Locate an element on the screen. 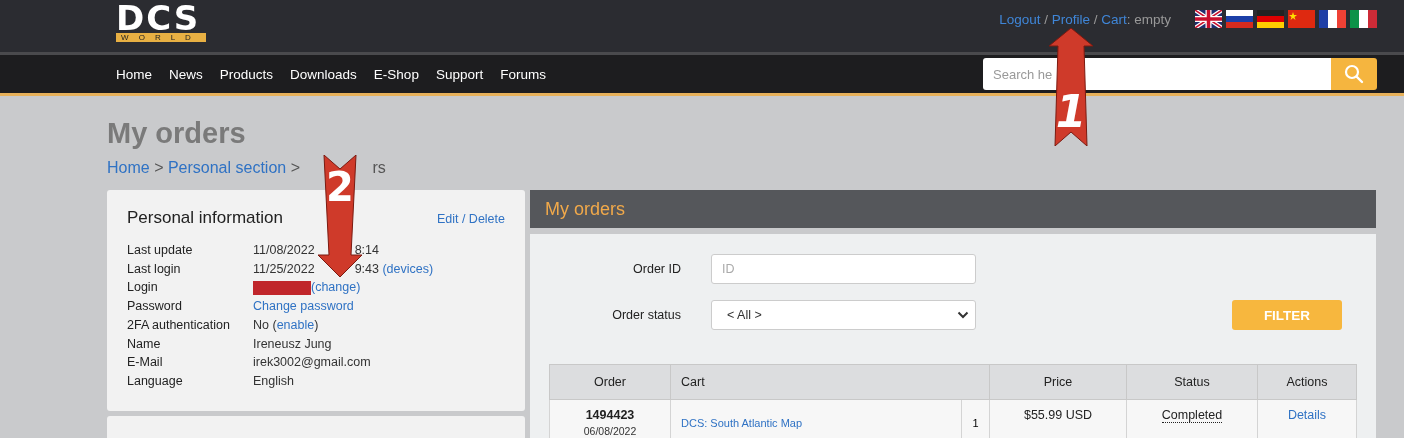  chevron-icon is located at coordinates (963, 315).